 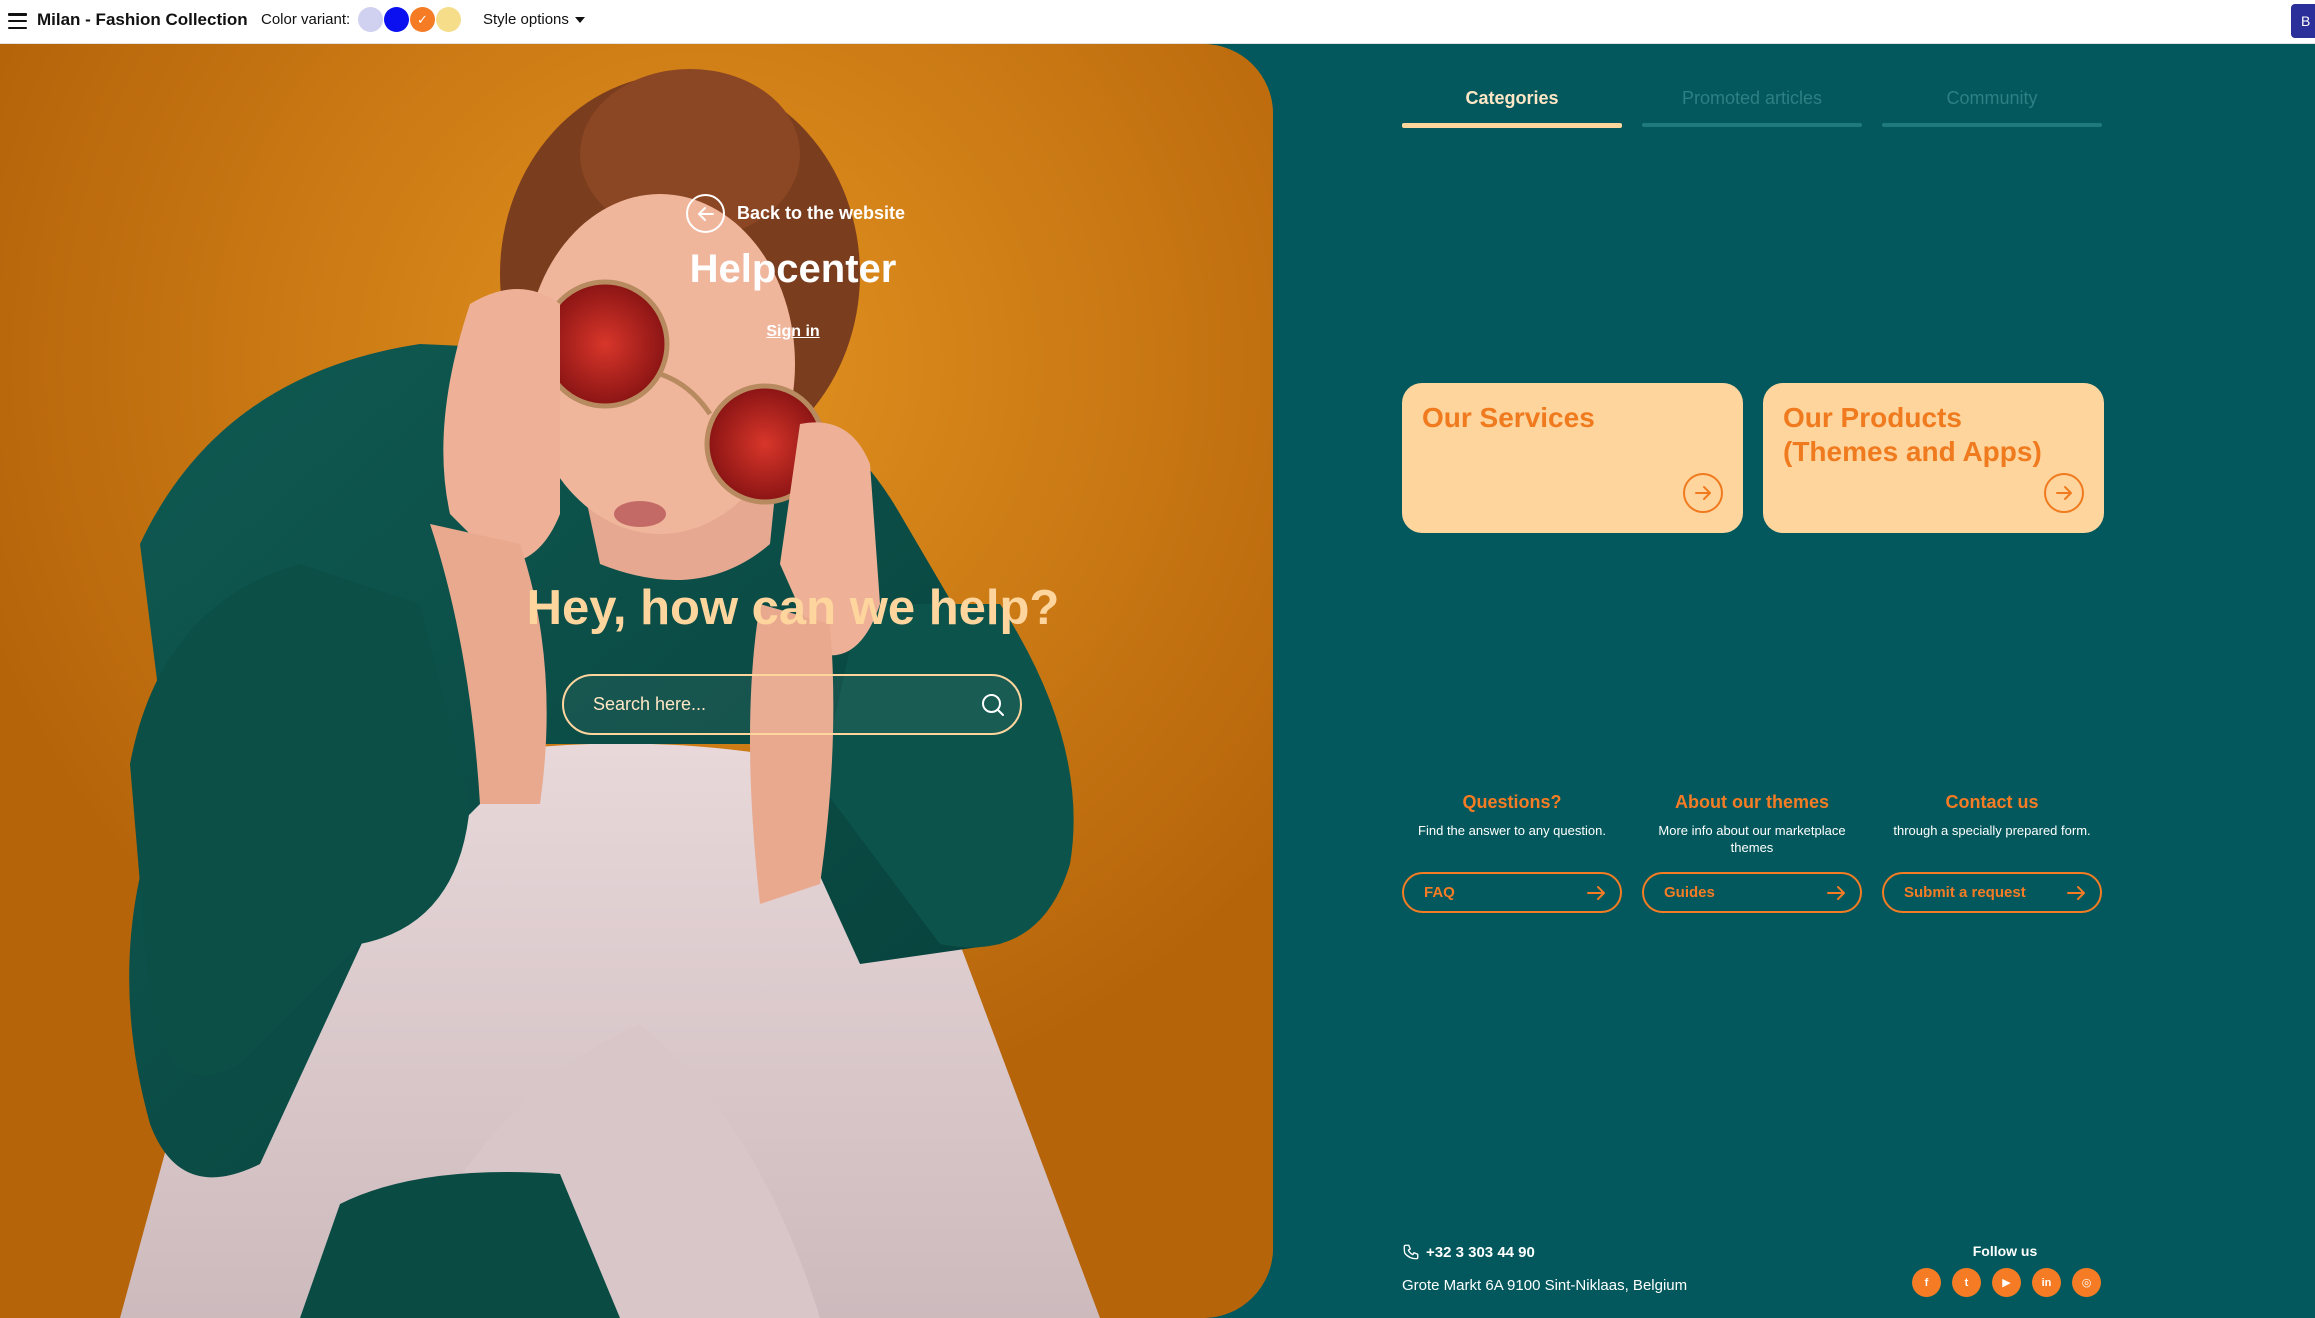 I want to click on search-icon, so click(x=993, y=705).